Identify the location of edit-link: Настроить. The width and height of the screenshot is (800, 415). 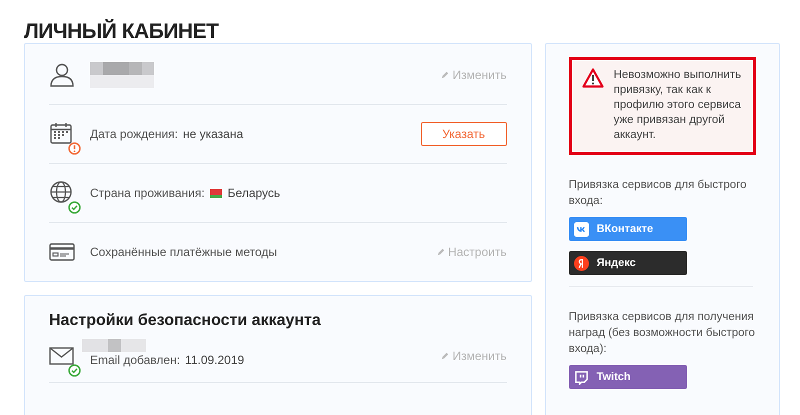
(471, 252).